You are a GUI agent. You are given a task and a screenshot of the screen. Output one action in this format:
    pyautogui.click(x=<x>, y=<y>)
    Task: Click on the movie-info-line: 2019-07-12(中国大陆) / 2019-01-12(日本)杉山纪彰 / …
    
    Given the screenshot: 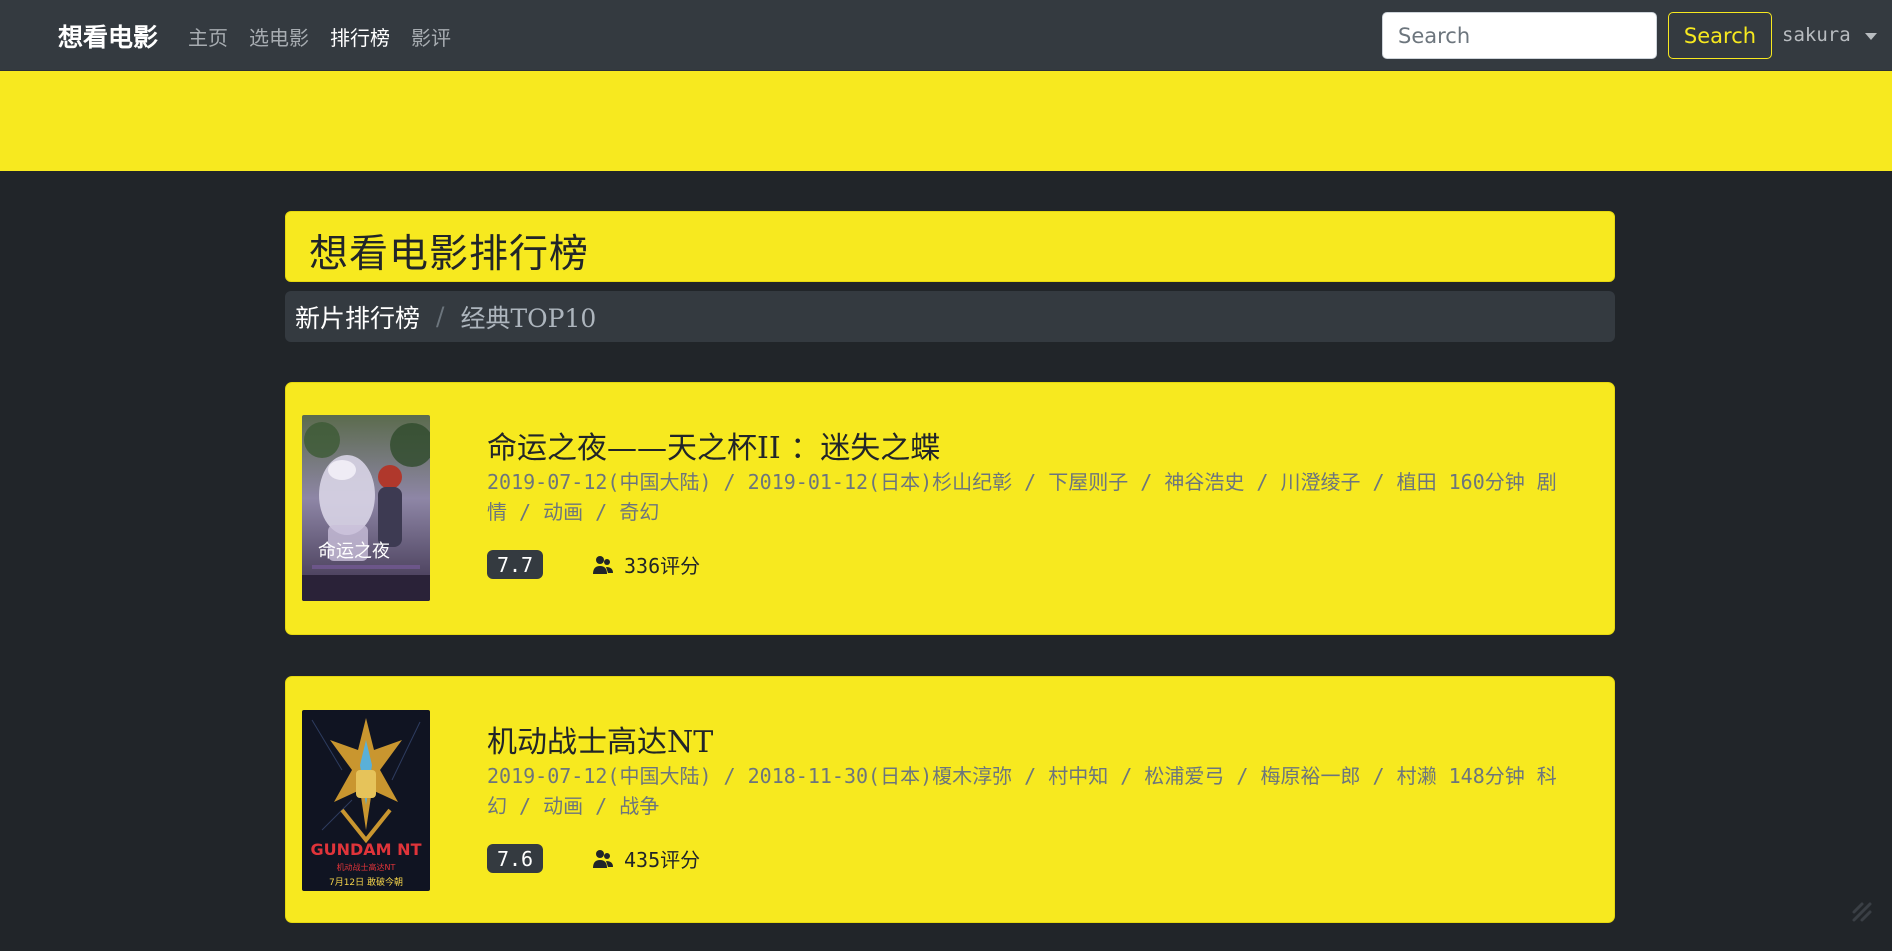 What is the action you would take?
    pyautogui.click(x=1022, y=482)
    